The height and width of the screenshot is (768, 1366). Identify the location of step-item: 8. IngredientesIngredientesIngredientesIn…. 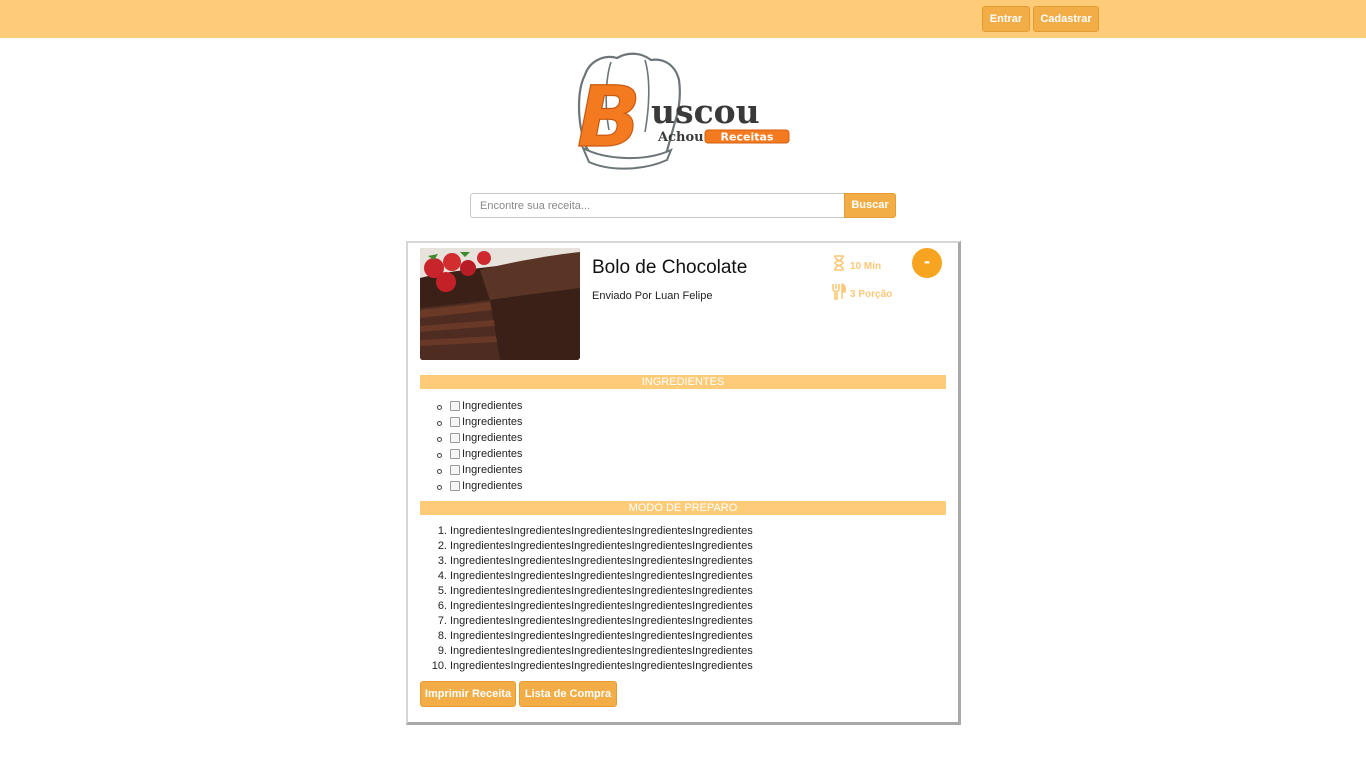
(670, 636).